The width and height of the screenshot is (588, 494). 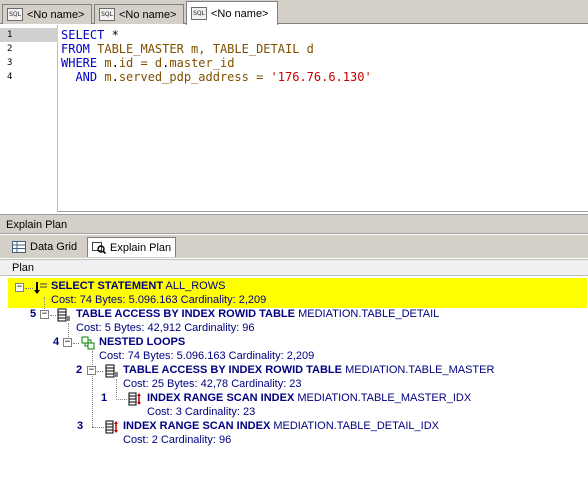 I want to click on tab-data-grid: Data Grid, so click(x=44, y=247).